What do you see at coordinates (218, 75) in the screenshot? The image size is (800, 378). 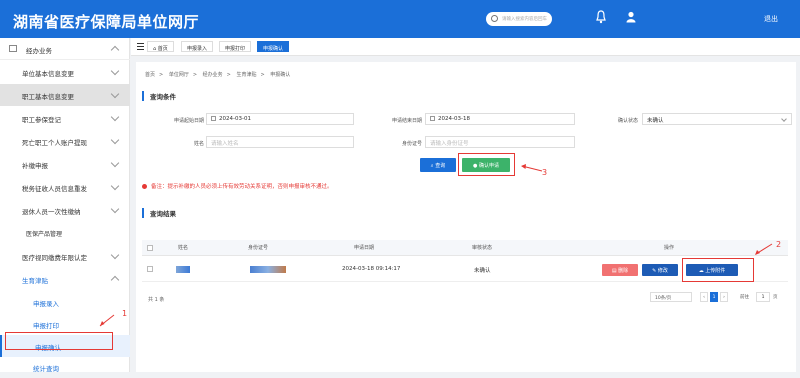 I see `breadcrumb: 首页 > 单位网厅 > 经办业务 > 生育津贴 > 申报确认` at bounding box center [218, 75].